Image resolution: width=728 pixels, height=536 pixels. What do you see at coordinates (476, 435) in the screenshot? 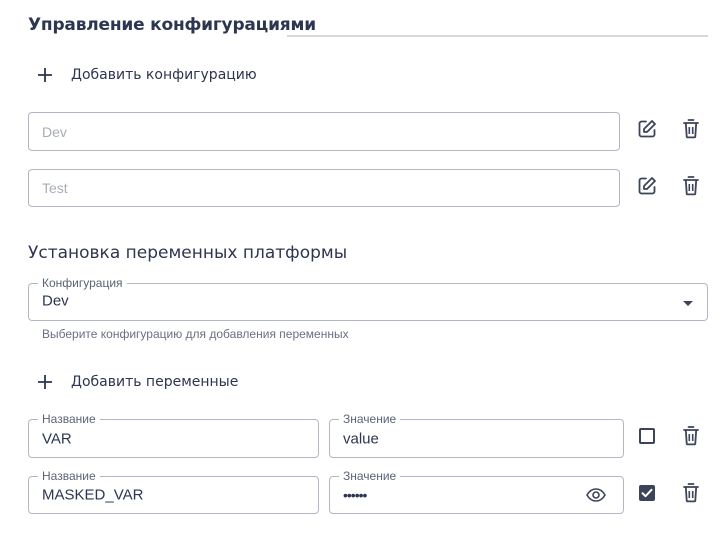
I see `variable-value-input: Значение value` at bounding box center [476, 435].